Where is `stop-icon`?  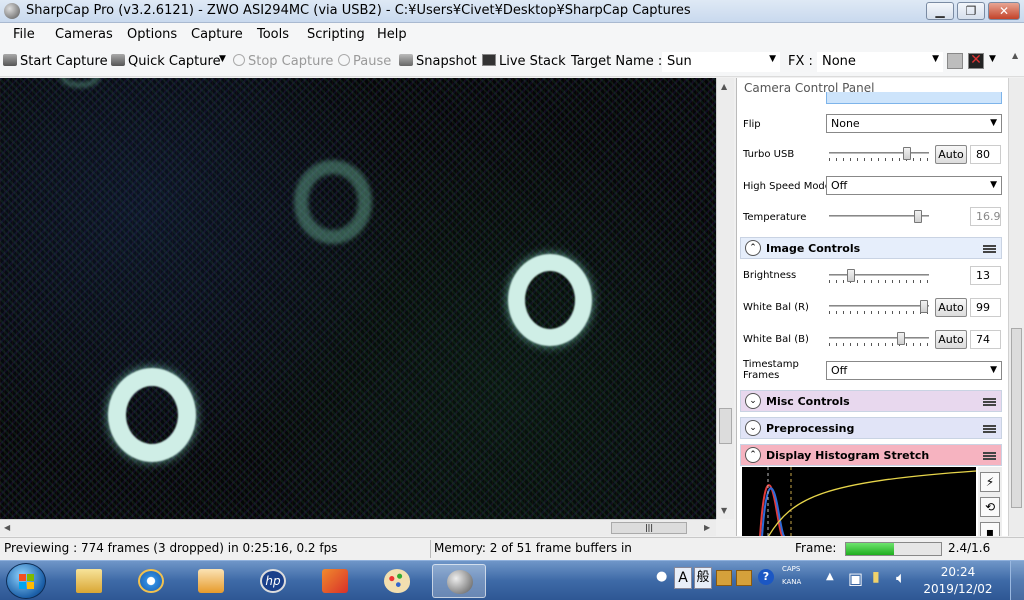 stop-icon is located at coordinates (239, 60).